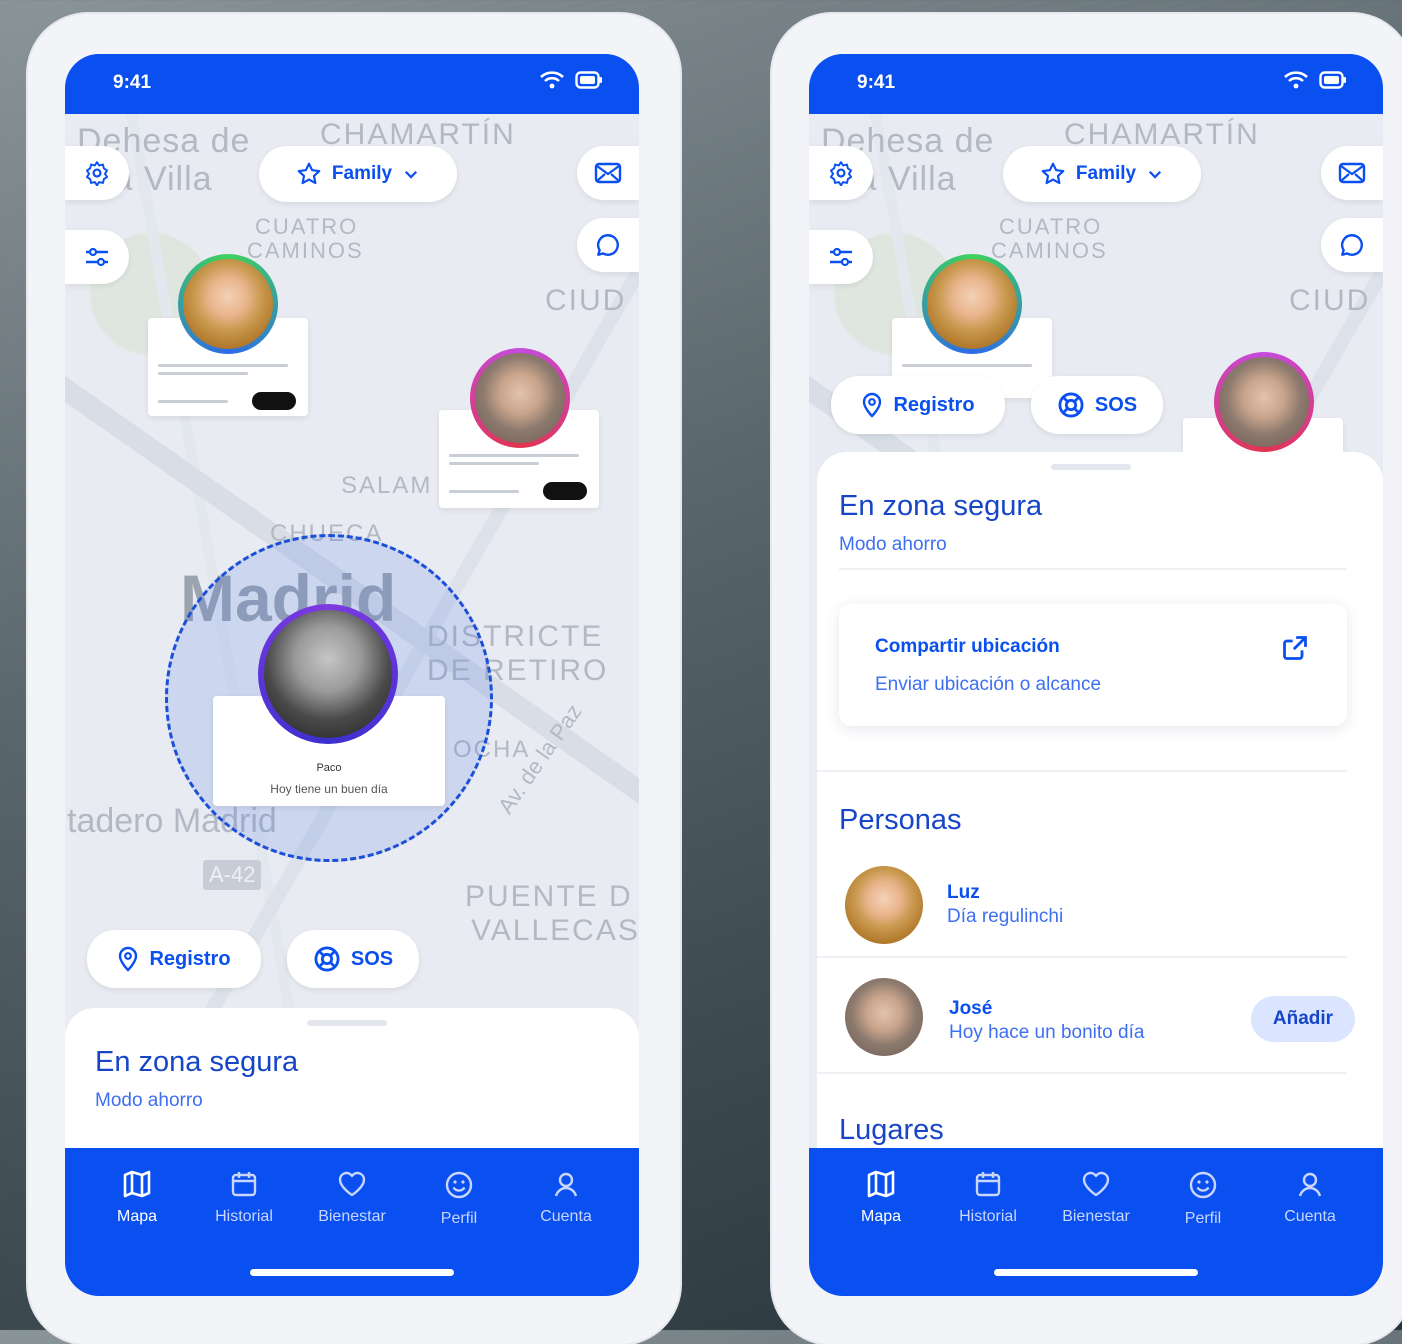 The image size is (1402, 1344). I want to click on heart-icon, so click(352, 1184).